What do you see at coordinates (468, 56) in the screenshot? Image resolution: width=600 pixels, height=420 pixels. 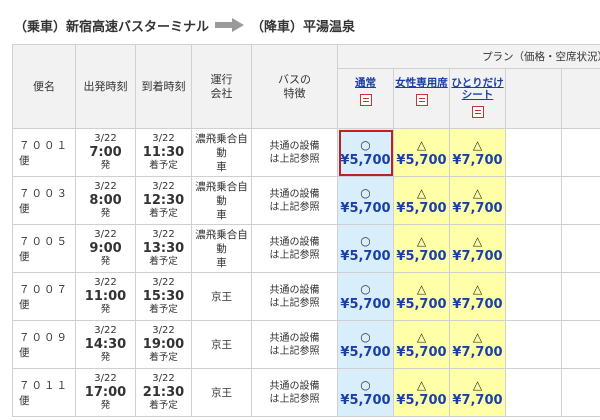 I see `plan-group-header: プラン（価格・空席状況）` at bounding box center [468, 56].